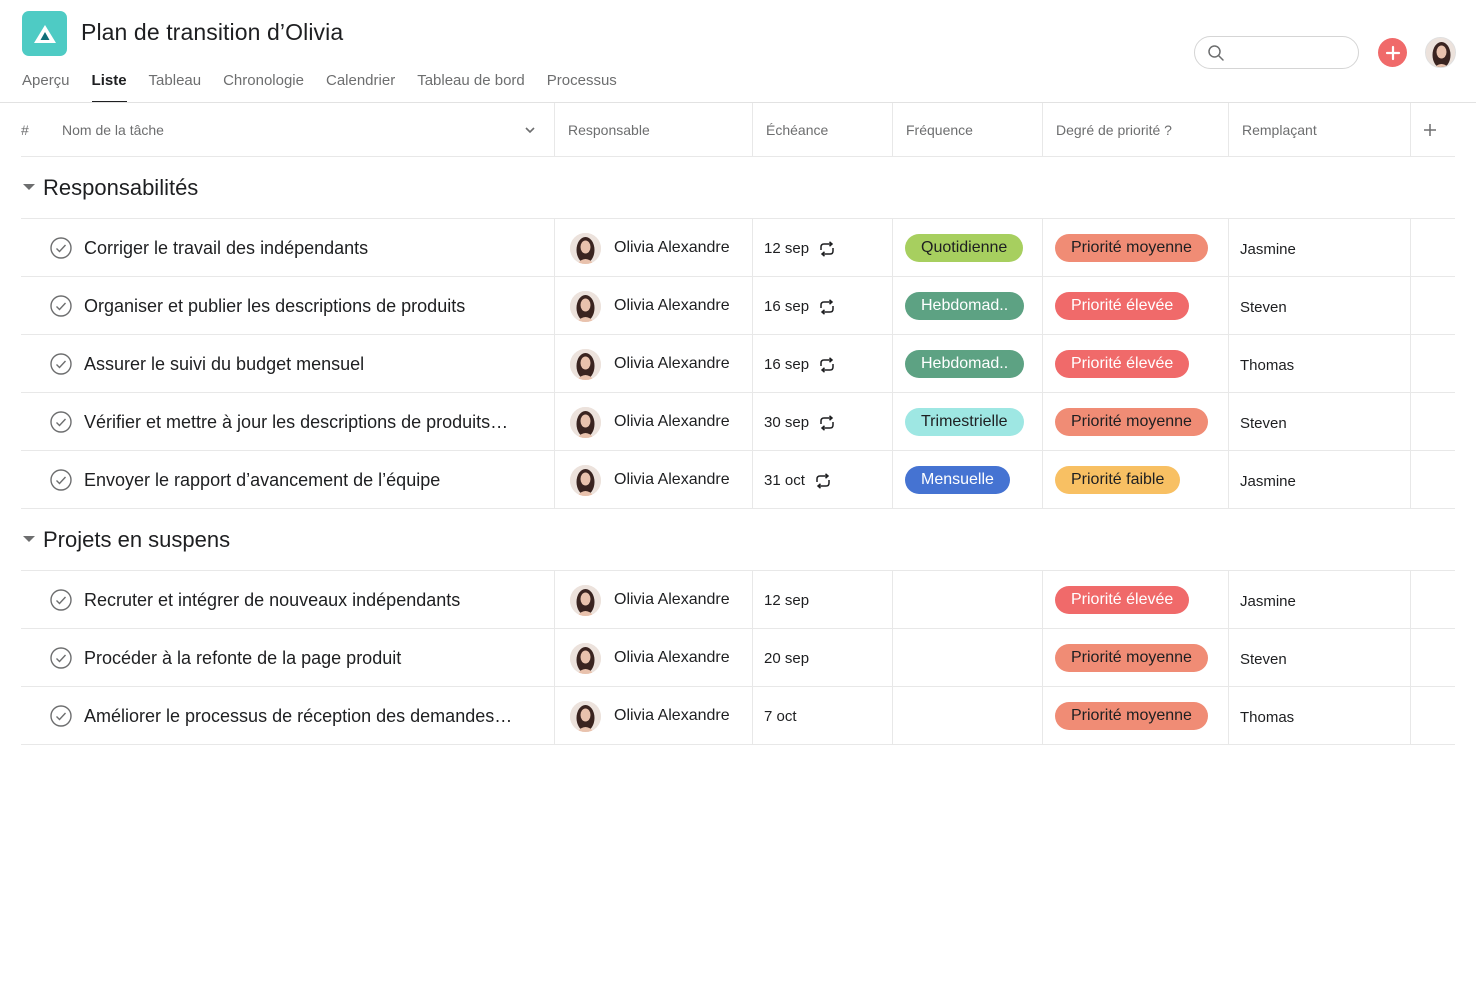 Image resolution: width=1476 pixels, height=984 pixels. What do you see at coordinates (1118, 480) in the screenshot?
I see `priority-badge: Priorité faible` at bounding box center [1118, 480].